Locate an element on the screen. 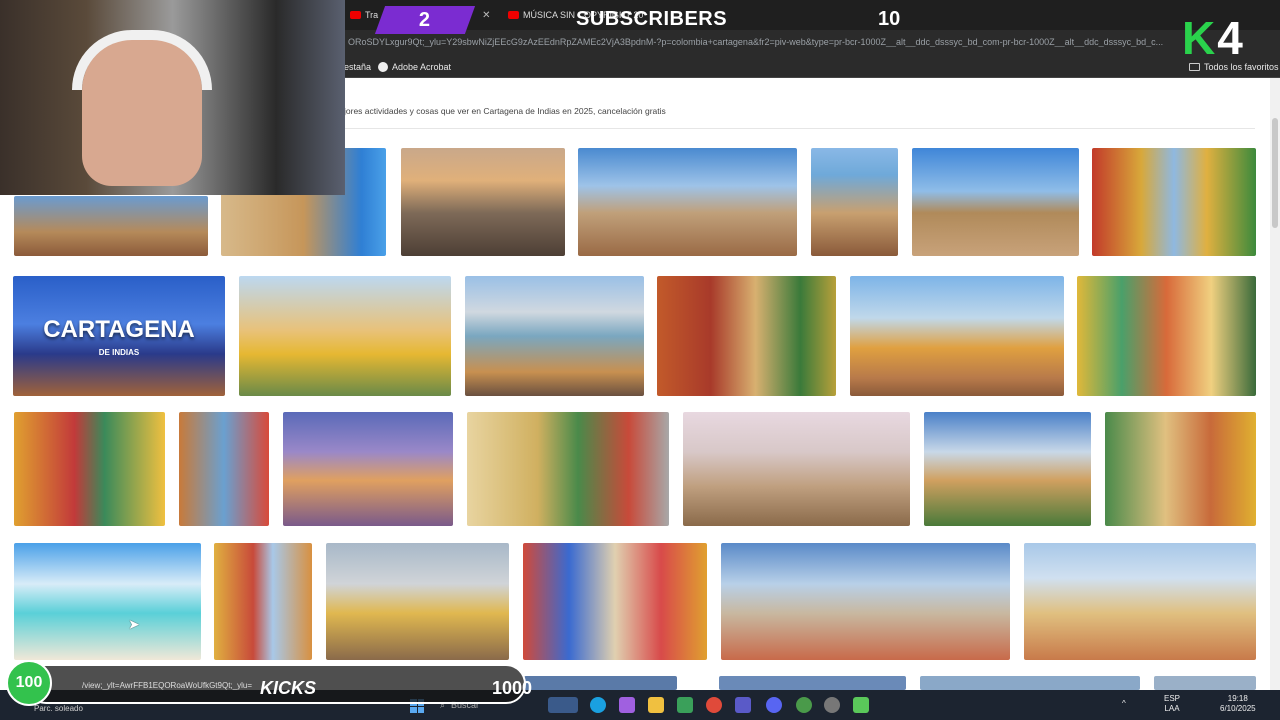 This screenshot has height=720, width=1280. goal-label: KICKS is located at coordinates (288, 688).